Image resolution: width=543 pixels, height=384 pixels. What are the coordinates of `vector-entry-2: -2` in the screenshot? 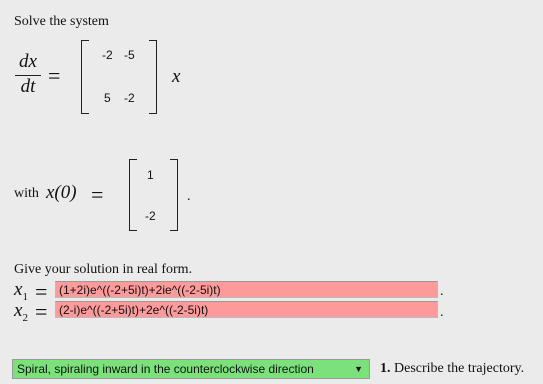 It's located at (150, 216).